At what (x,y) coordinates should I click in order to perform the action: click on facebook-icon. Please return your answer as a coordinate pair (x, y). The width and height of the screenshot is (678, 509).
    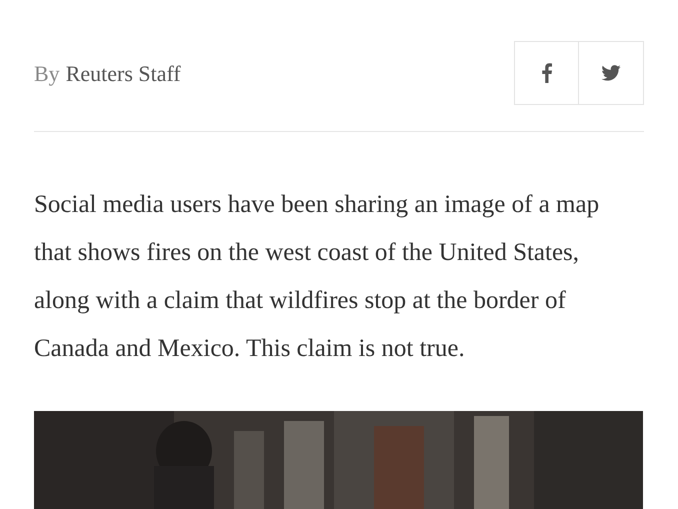
    Looking at the image, I should click on (547, 73).